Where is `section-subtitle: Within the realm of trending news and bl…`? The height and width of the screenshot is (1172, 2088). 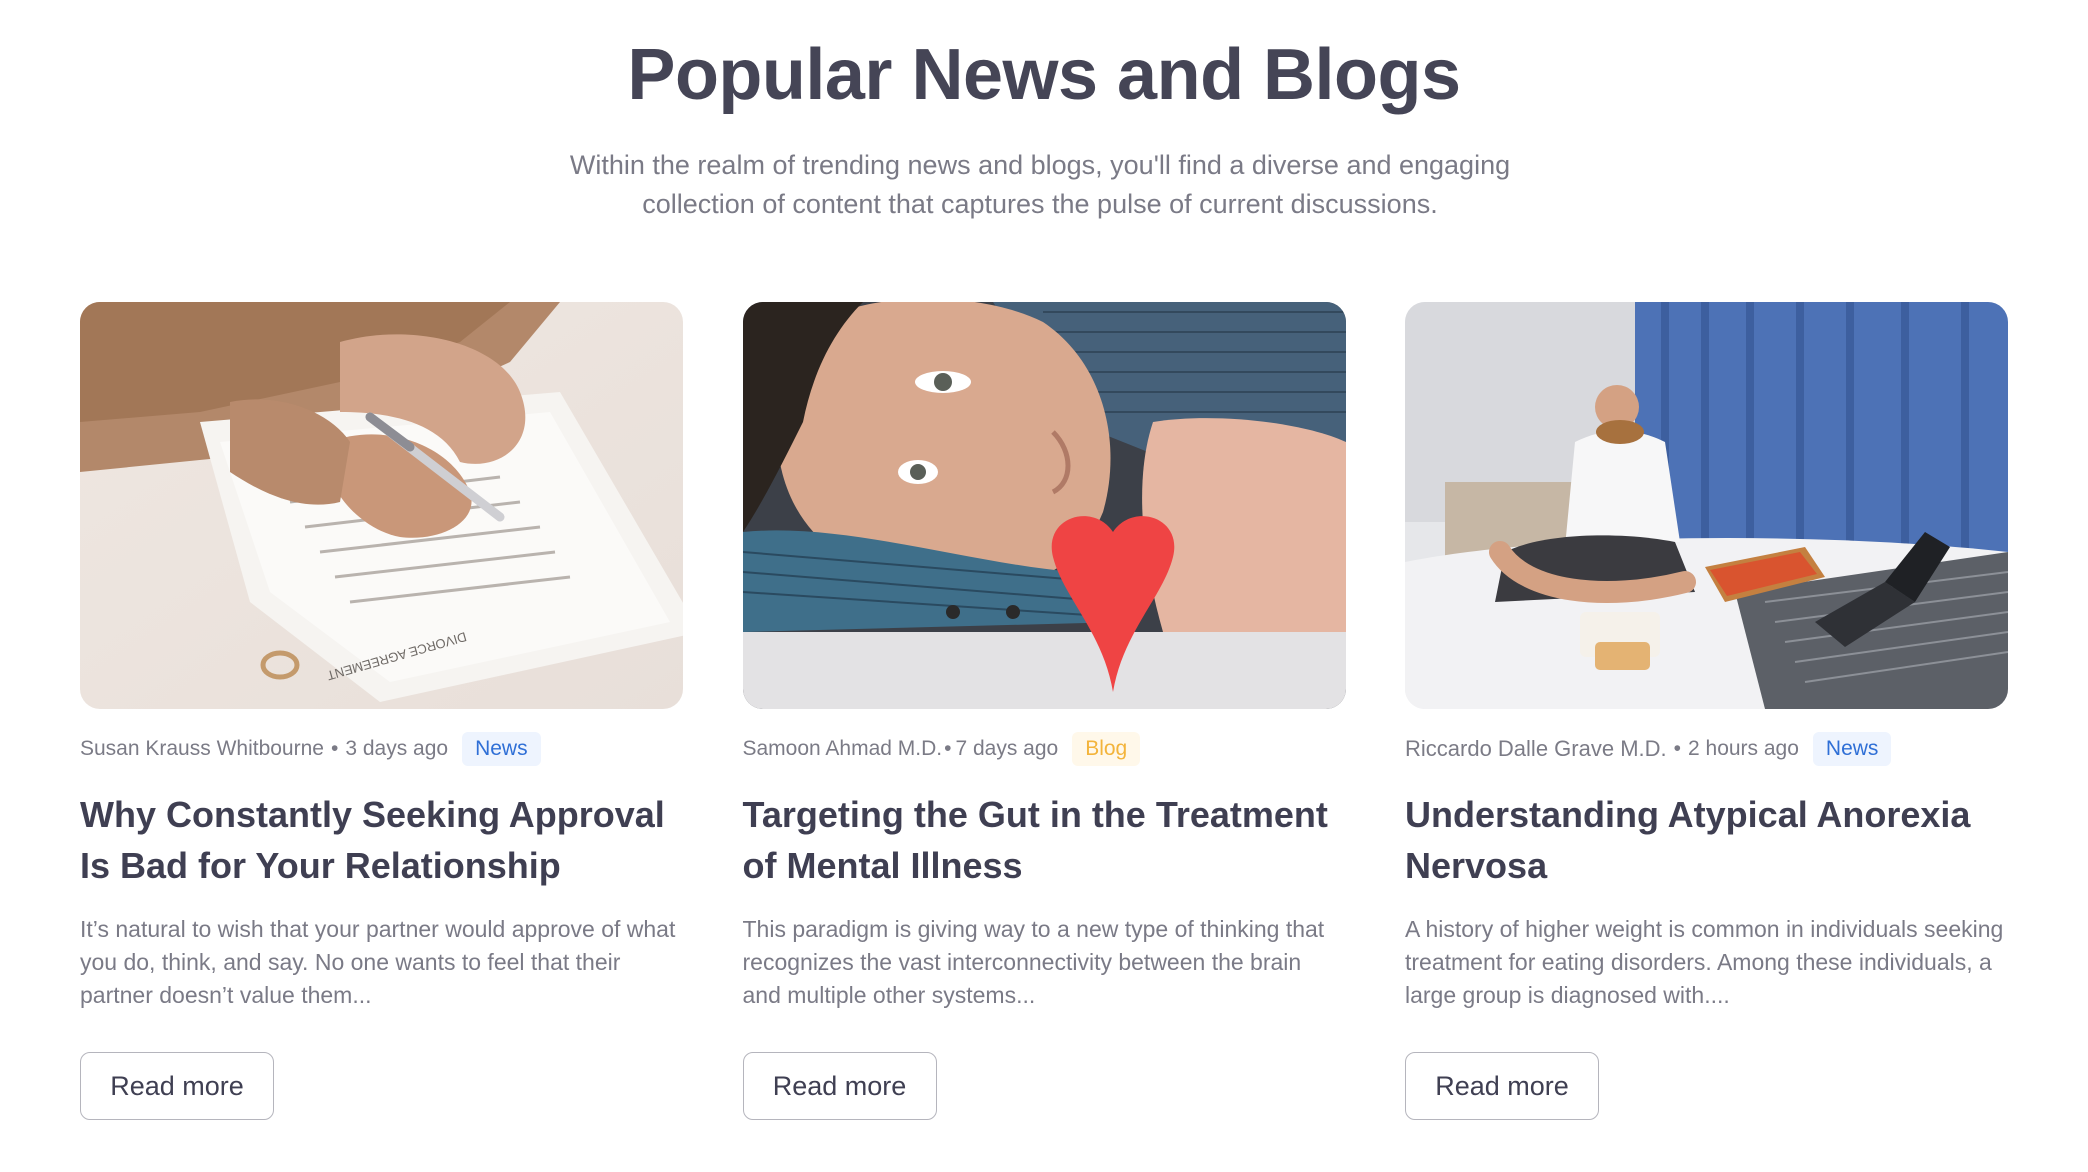 section-subtitle: Within the realm of trending news and bl… is located at coordinates (1040, 185).